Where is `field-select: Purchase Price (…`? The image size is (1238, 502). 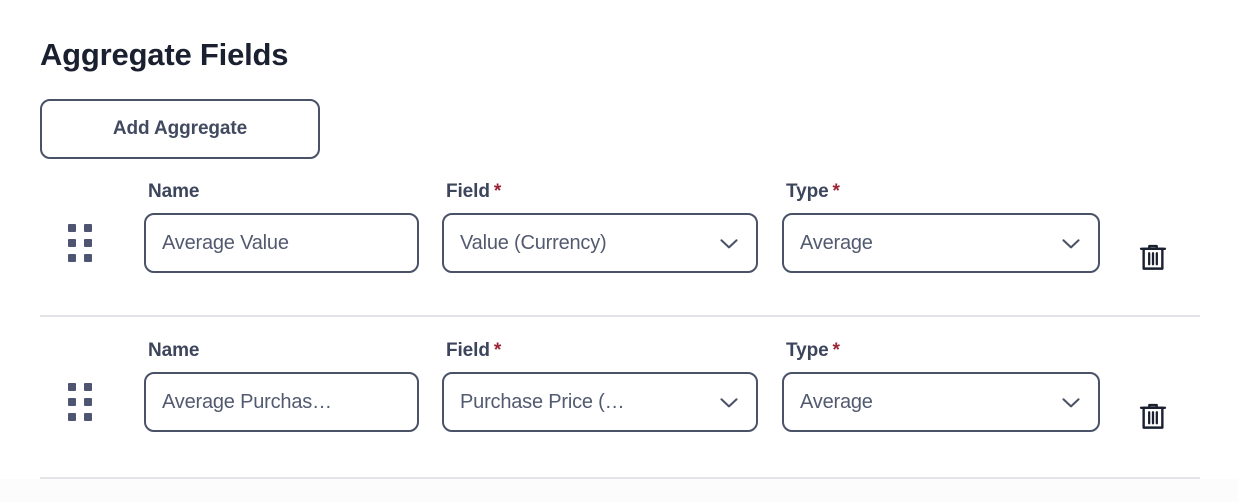
field-select: Purchase Price (… is located at coordinates (600, 402).